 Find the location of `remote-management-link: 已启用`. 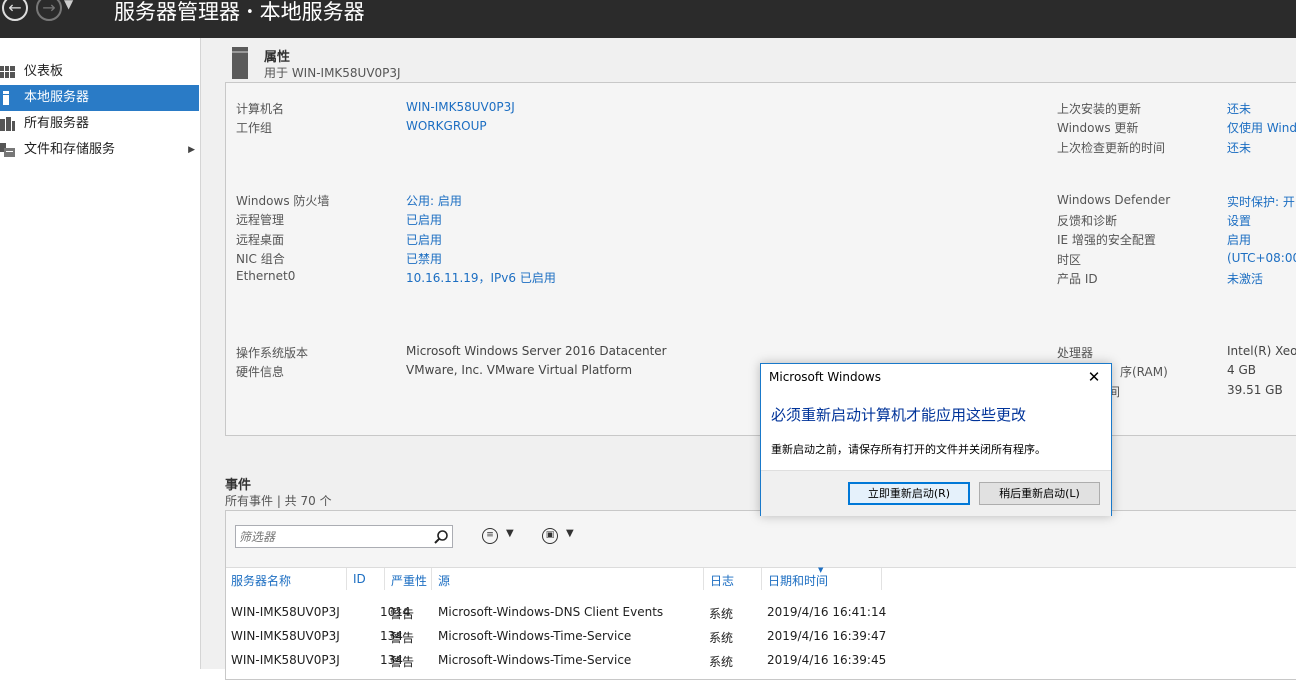

remote-management-link: 已启用 is located at coordinates (424, 219).